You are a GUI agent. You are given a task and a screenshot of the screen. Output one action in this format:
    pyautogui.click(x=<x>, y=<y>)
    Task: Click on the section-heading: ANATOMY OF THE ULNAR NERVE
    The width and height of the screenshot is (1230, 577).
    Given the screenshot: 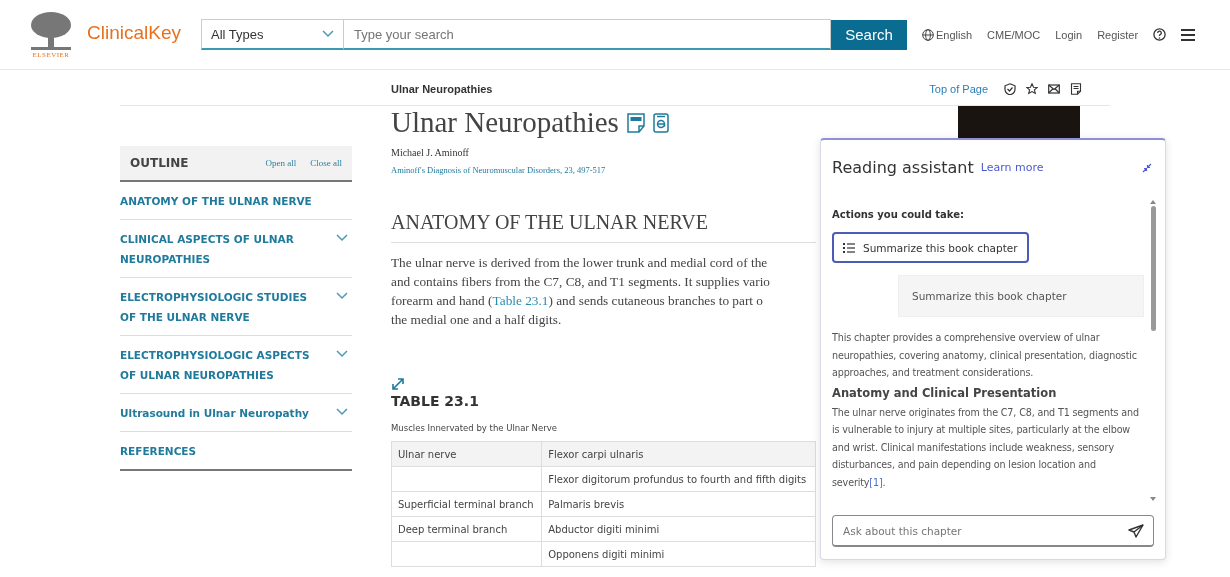 What is the action you would take?
    pyautogui.click(x=603, y=227)
    